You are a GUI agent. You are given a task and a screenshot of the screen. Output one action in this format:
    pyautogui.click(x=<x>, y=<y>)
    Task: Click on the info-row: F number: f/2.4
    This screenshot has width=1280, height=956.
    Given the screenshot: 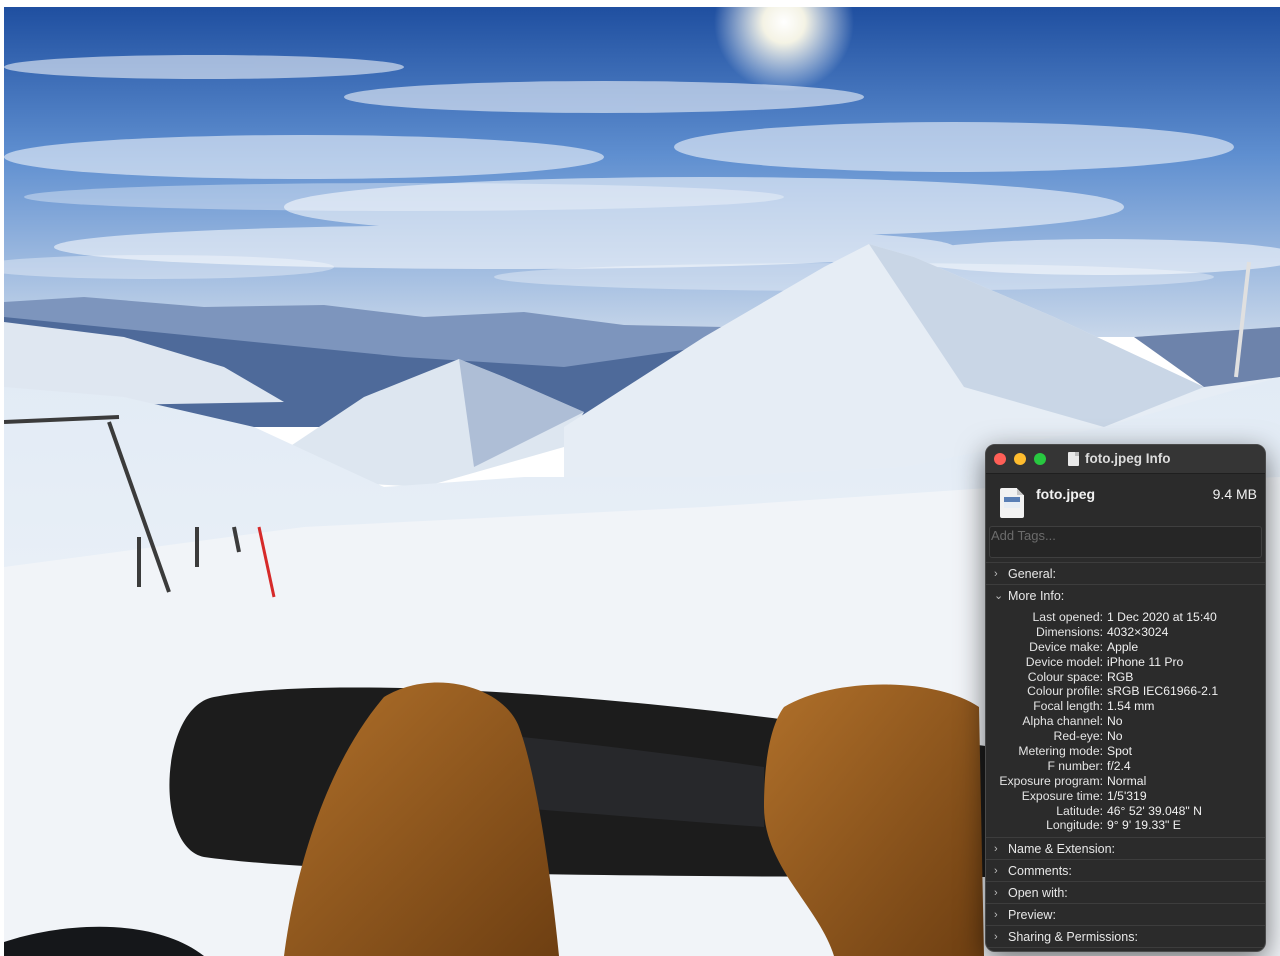 What is the action you would take?
    pyautogui.click(x=1089, y=765)
    